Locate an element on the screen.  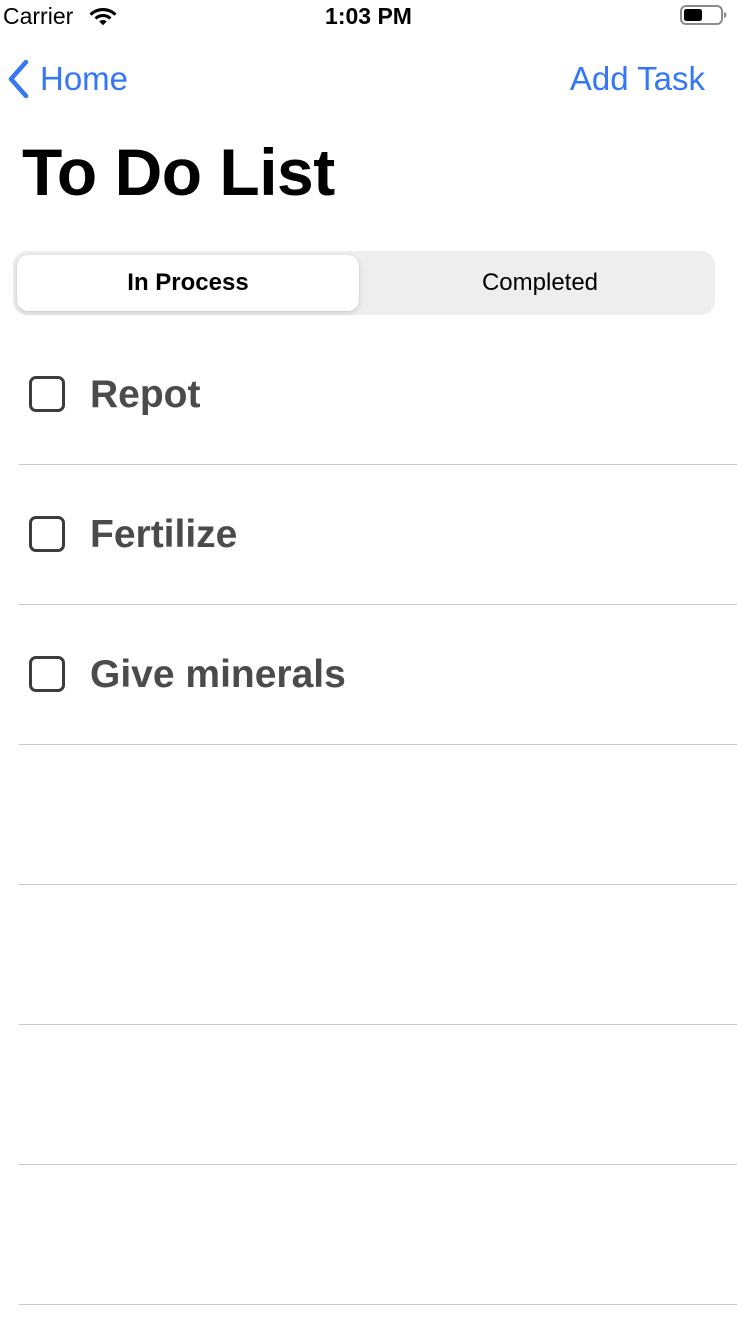
status-bar: Carrier 1:03 PM is located at coordinates (368, 16).